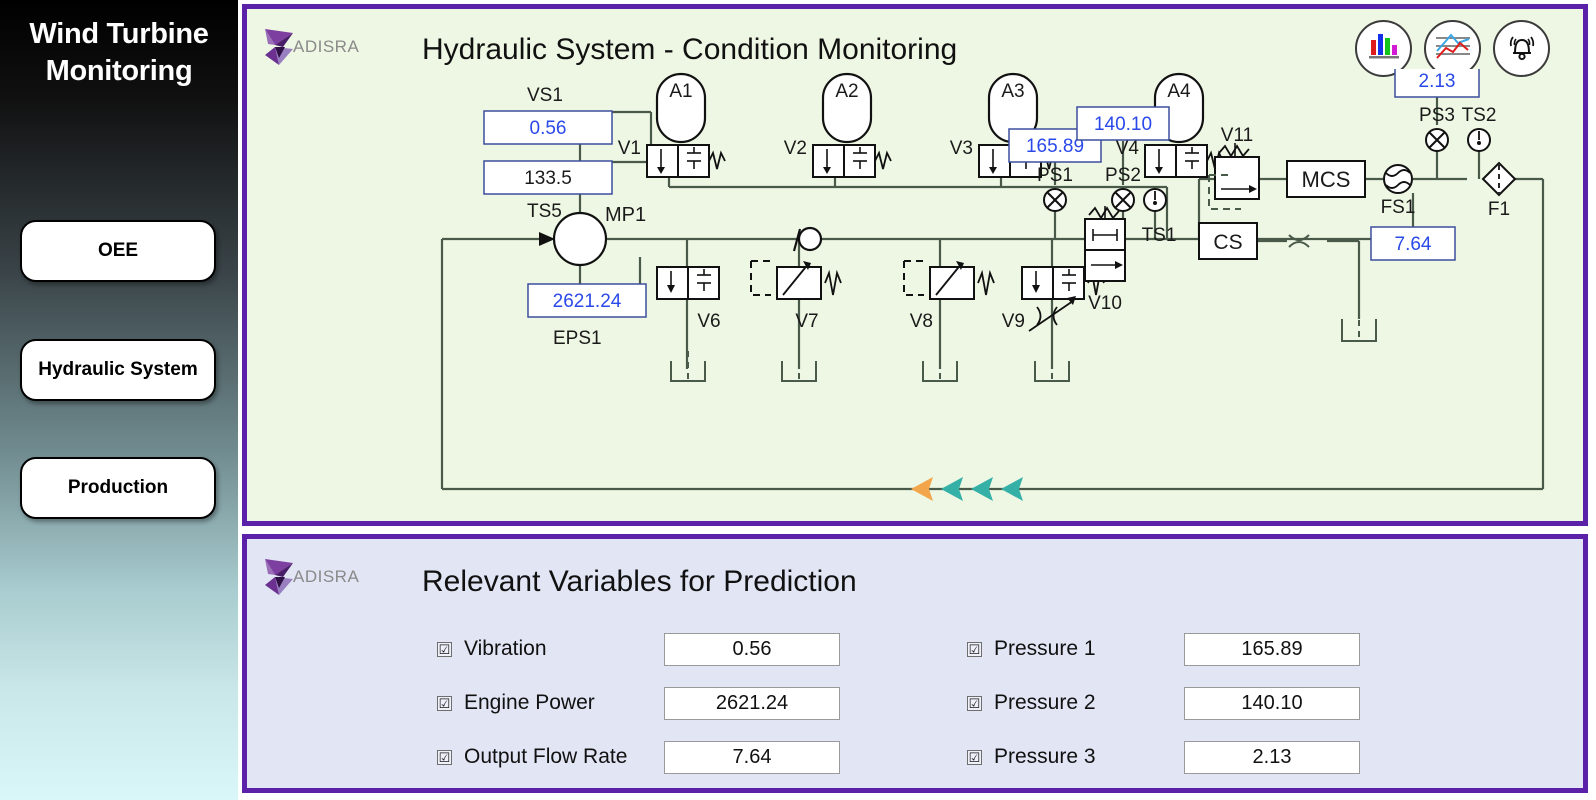 This screenshot has height=800, width=1596. What do you see at coordinates (1128, 148) in the screenshot?
I see `label-v4: V4` at bounding box center [1128, 148].